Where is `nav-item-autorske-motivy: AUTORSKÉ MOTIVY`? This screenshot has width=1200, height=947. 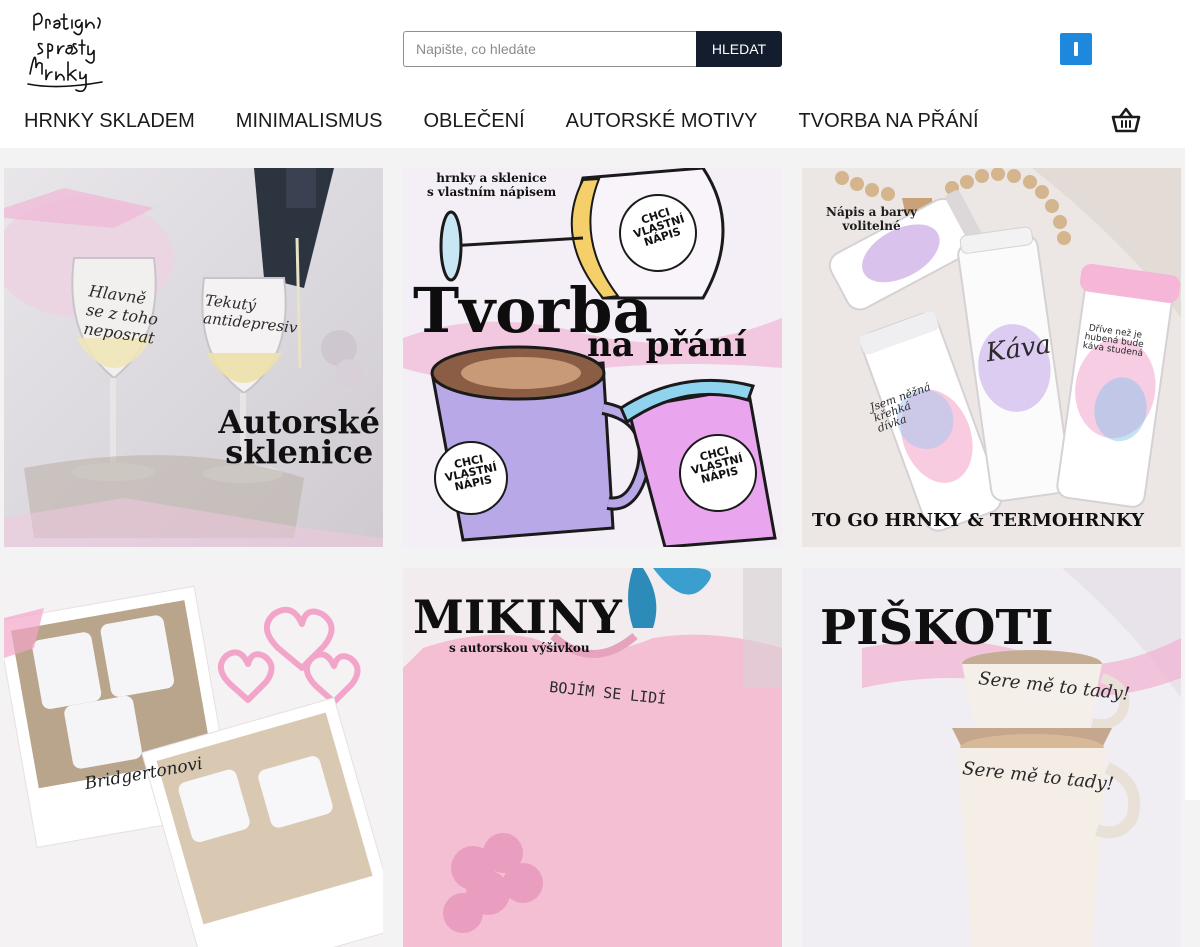
nav-item-autorske-motivy: AUTORSKÉ MOTIVY is located at coordinates (662, 122).